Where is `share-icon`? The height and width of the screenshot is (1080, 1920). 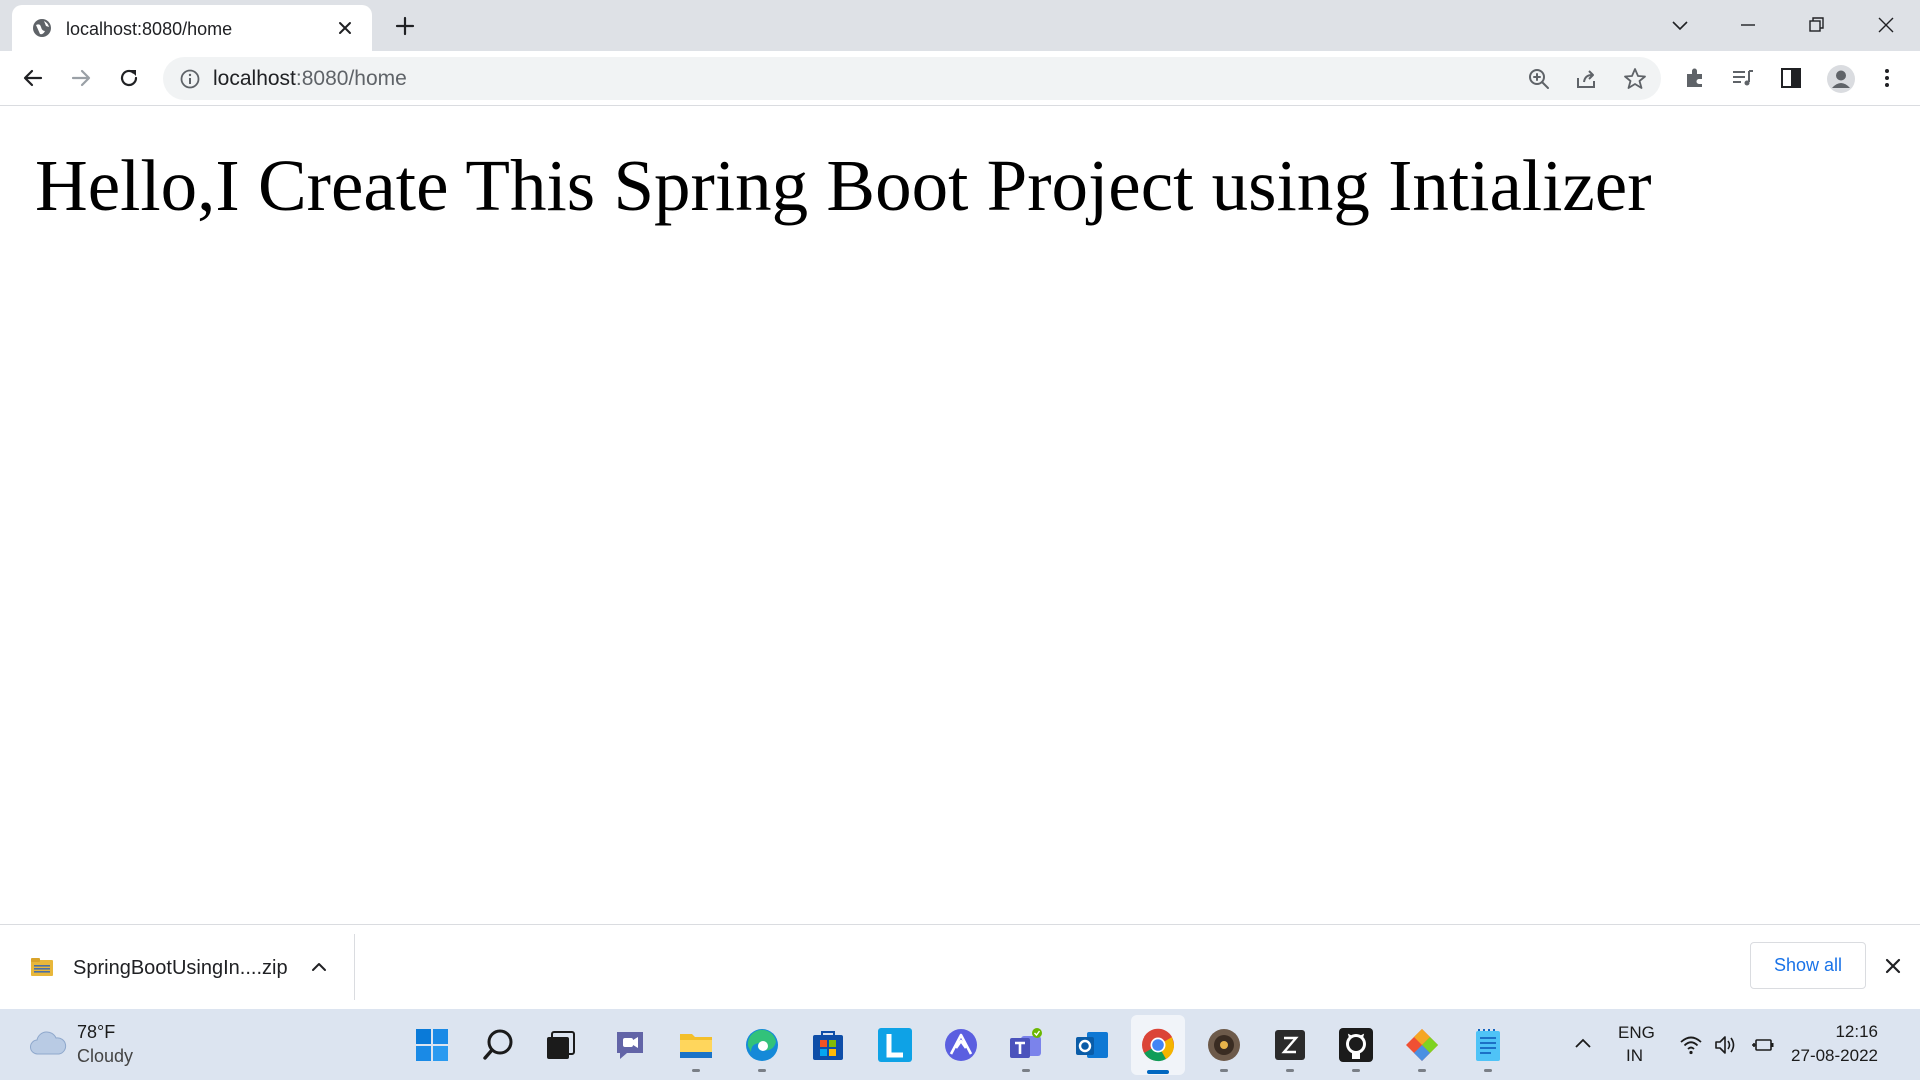 share-icon is located at coordinates (1587, 79).